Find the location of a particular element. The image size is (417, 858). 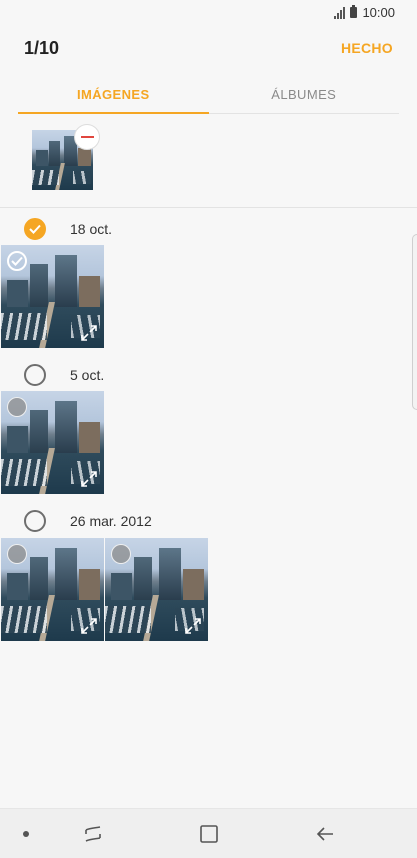

tab-albums: ÁLBUMES is located at coordinates (304, 96).